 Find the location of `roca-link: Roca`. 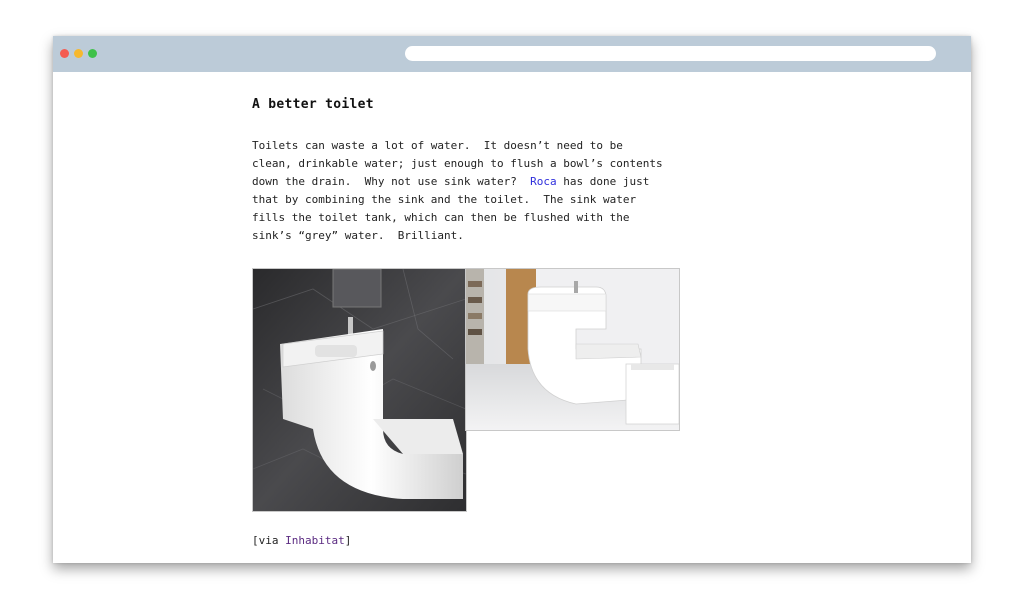

roca-link: Roca is located at coordinates (543, 181).